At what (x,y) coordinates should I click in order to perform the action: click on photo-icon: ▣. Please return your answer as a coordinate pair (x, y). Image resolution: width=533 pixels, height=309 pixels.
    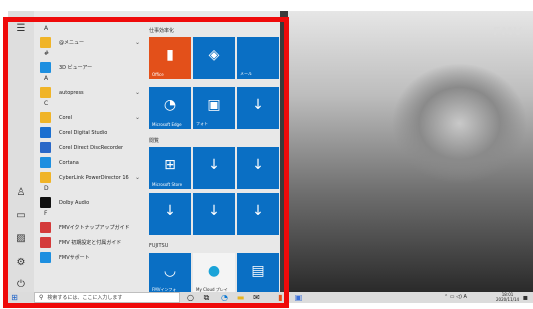
    Looking at the image, I should click on (214, 104).